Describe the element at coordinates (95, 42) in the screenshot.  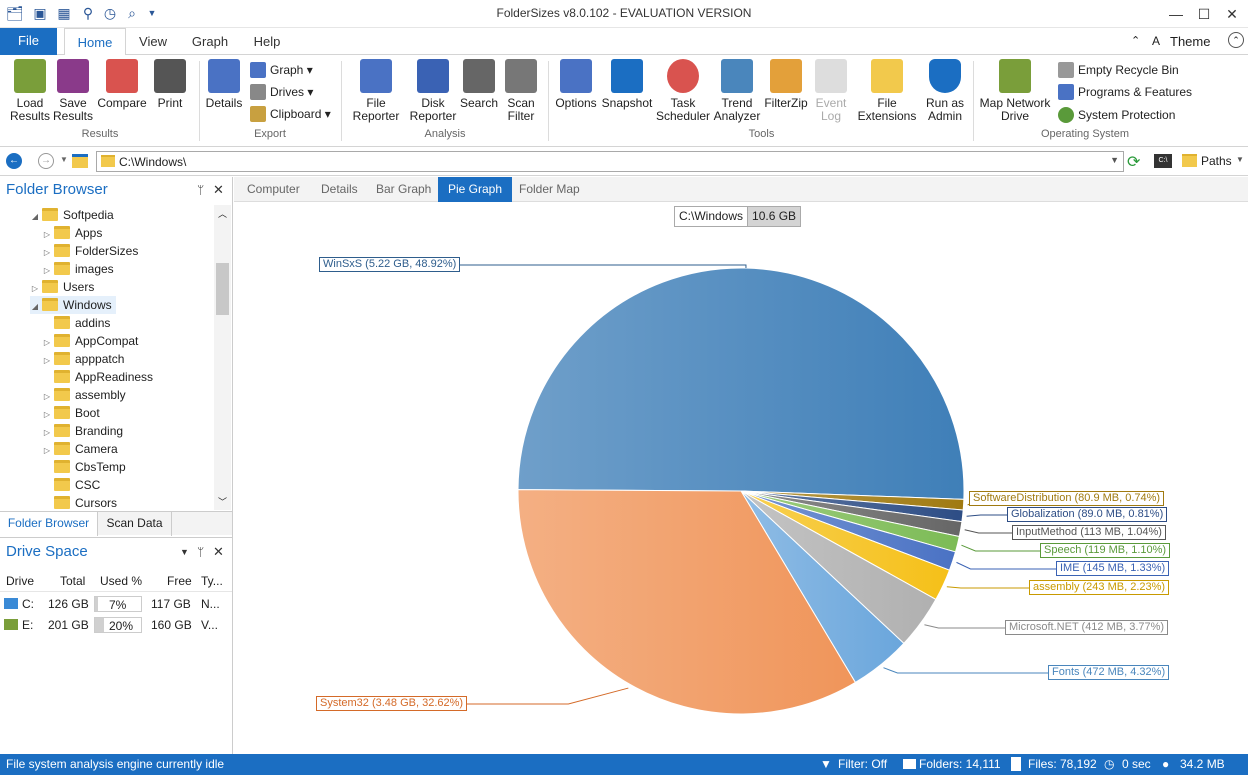
I see `tab-home: Home` at that location.